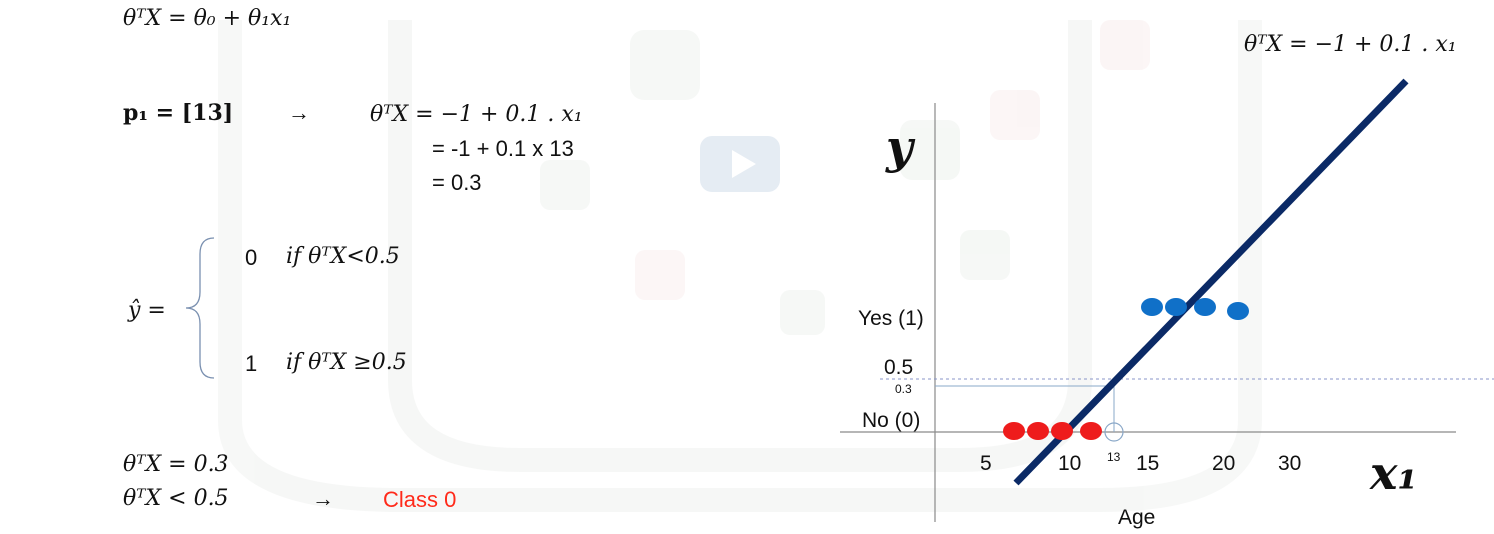 The width and height of the screenshot is (1494, 534). I want to click on y-tick-label: 0.3, so click(903, 389).